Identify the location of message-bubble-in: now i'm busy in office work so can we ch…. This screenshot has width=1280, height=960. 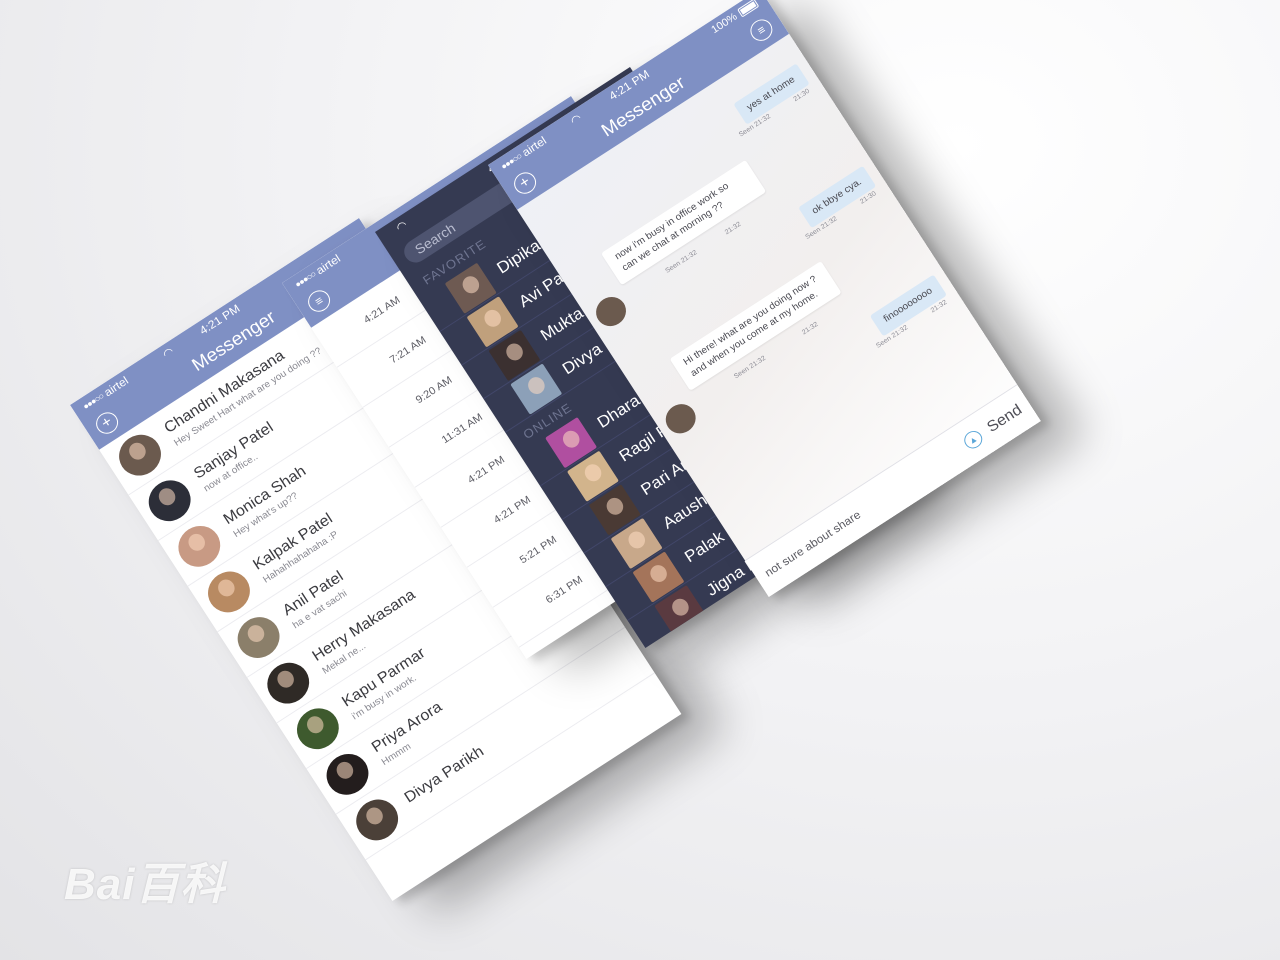
(683, 222).